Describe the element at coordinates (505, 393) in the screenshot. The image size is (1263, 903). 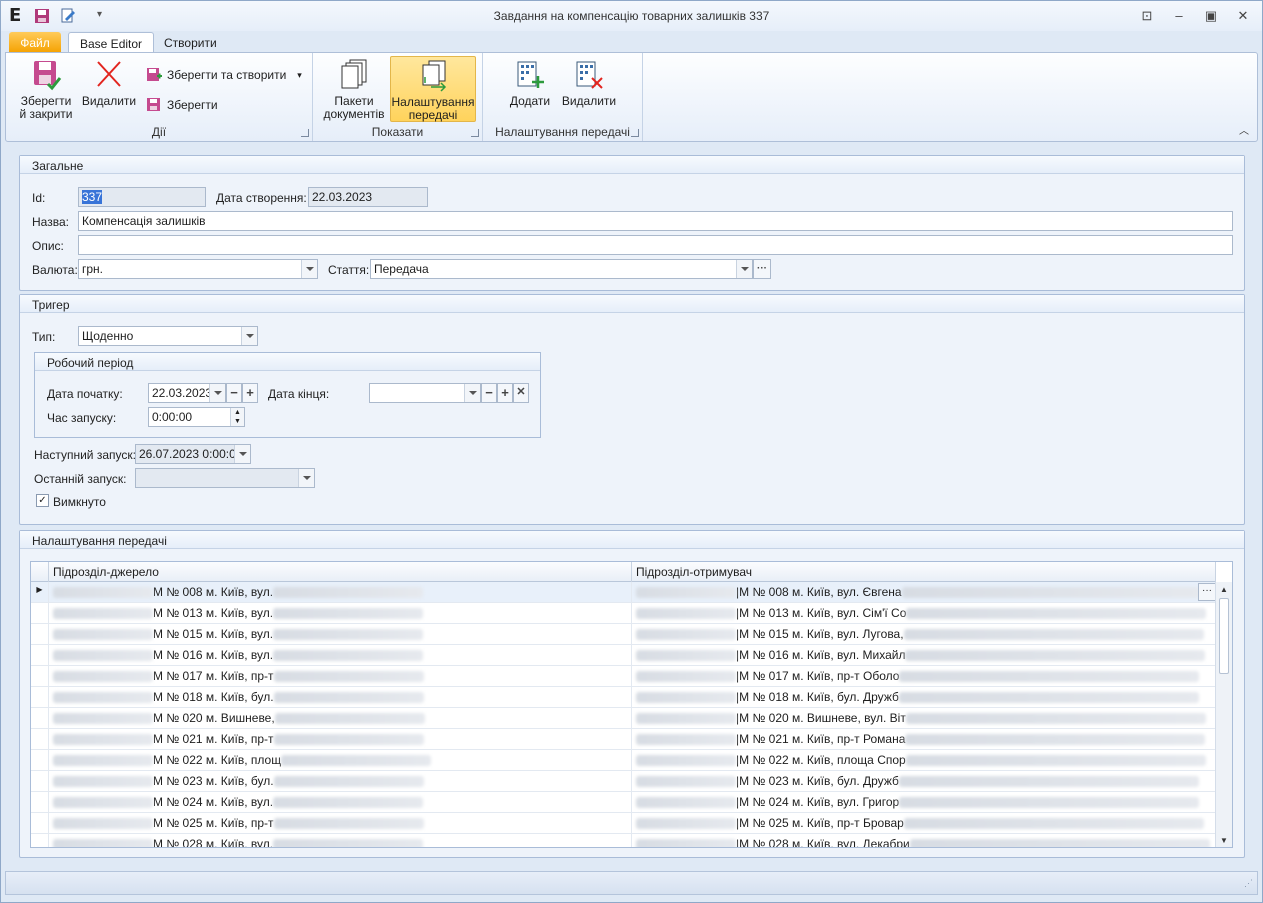
I see `end-date-plus-button: +` at that location.